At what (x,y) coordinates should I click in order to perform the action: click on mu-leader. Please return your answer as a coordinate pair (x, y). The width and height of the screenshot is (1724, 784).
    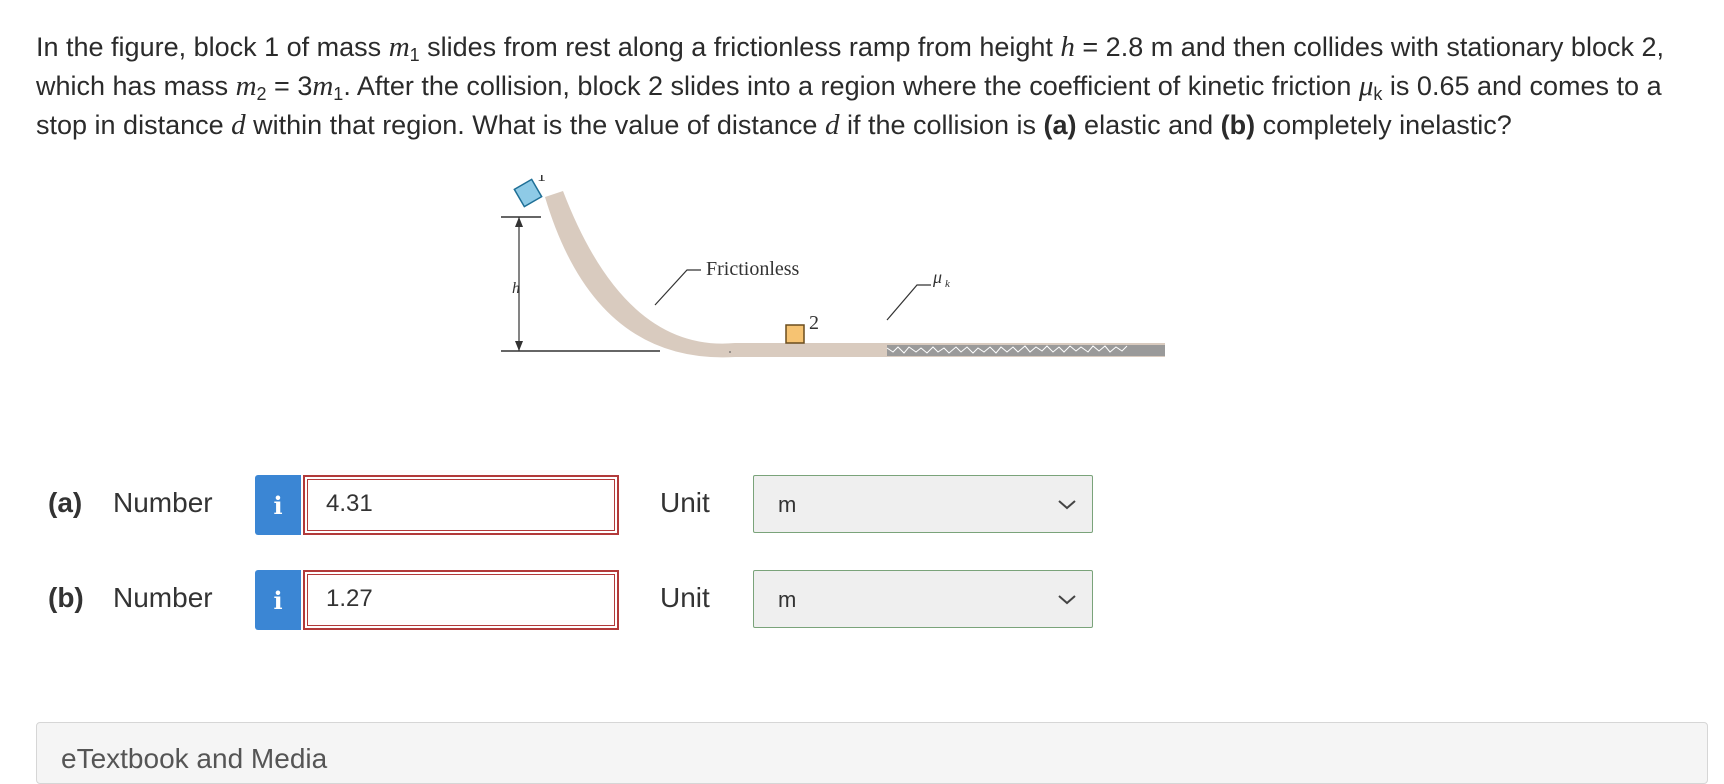
    Looking at the image, I should click on (908, 302).